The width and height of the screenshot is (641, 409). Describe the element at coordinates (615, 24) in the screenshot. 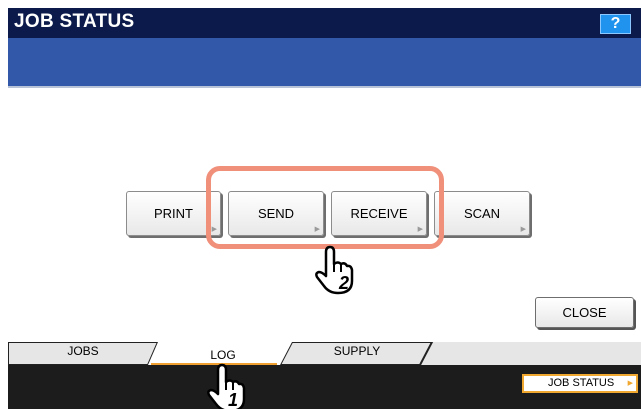

I see `help-button: ?` at that location.